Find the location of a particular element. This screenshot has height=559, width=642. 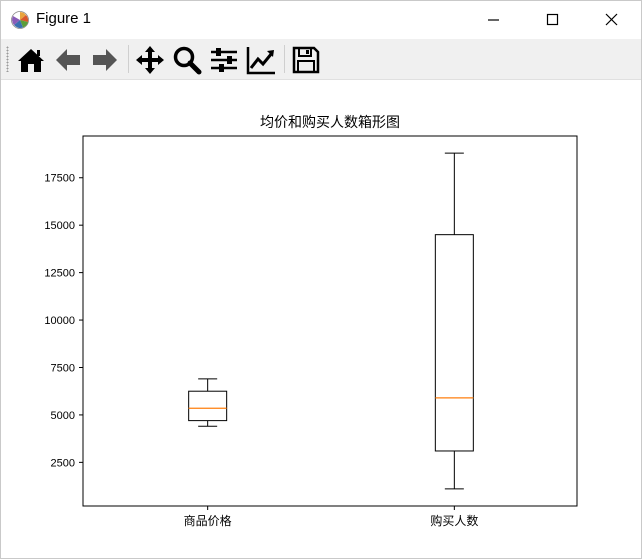

y-tick-label: 5000 is located at coordinates (63, 416).